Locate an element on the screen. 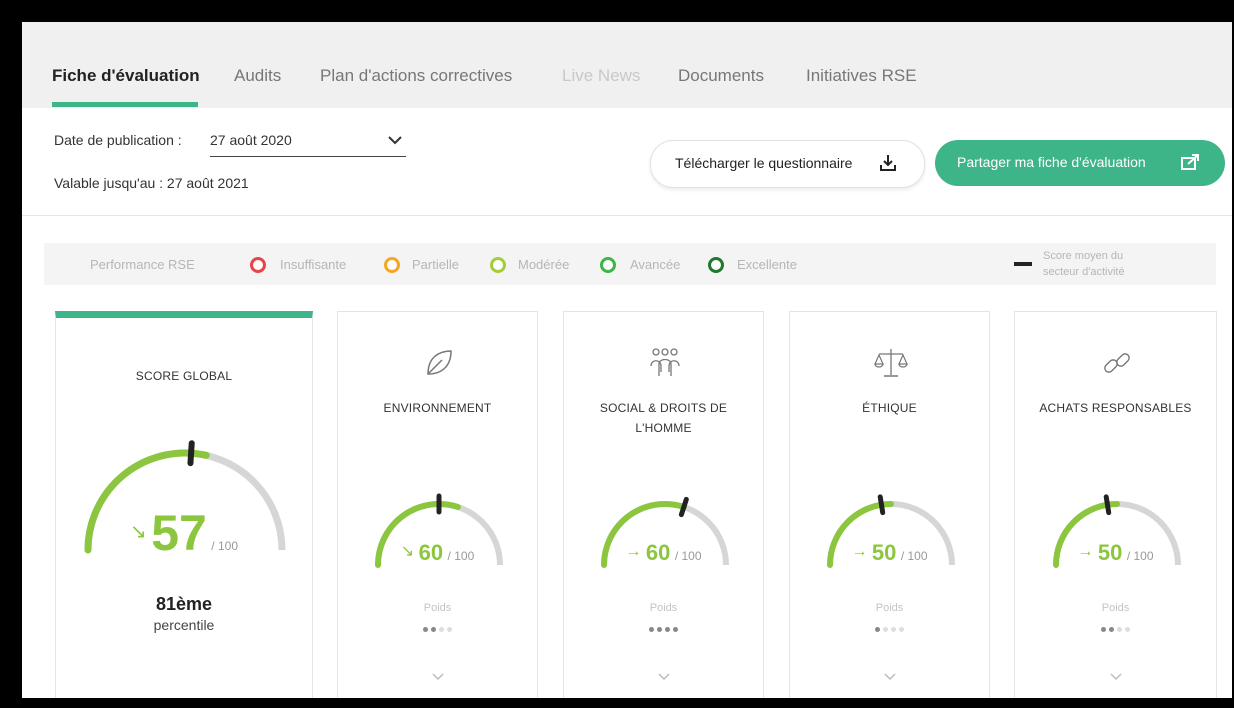  category-score-value: ↘ 60 / 100 is located at coordinates (437, 553).